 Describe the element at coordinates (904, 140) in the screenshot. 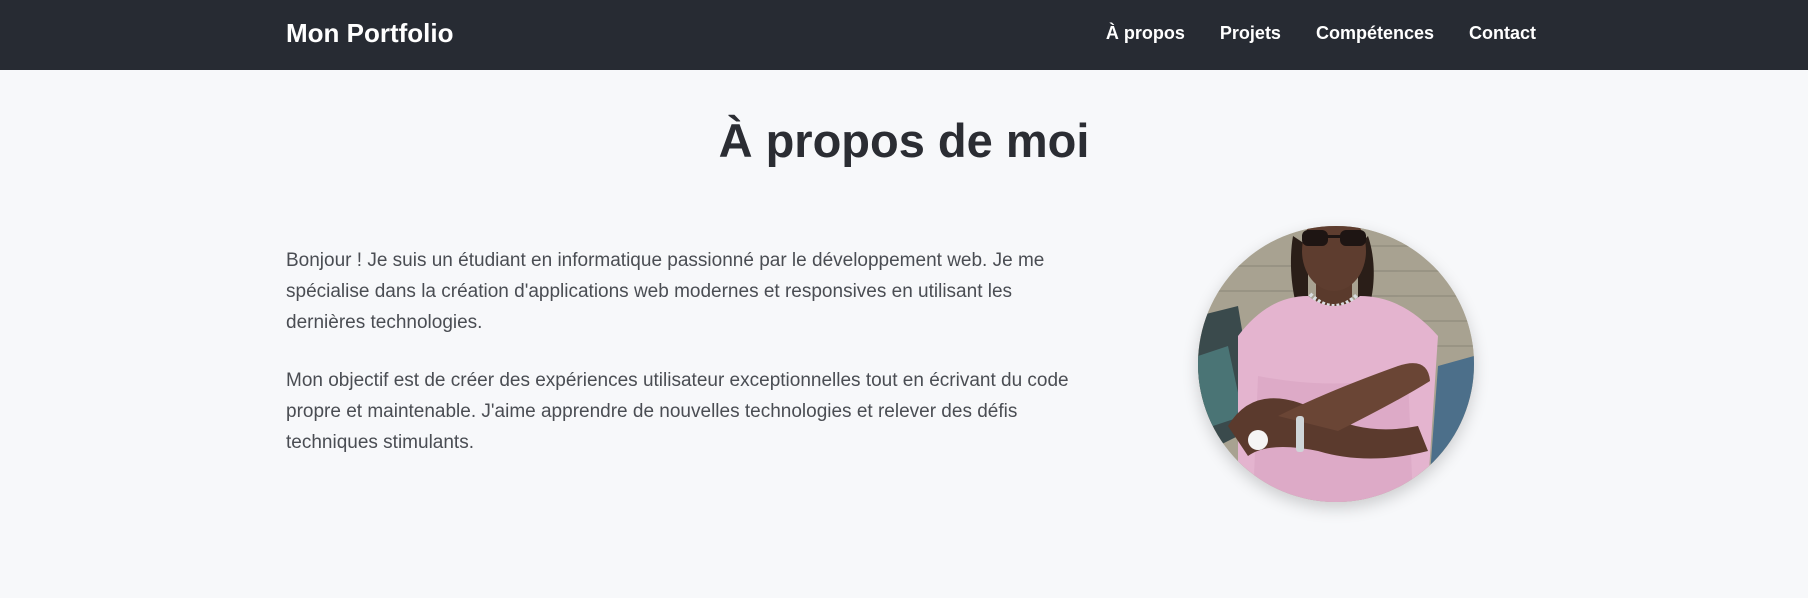

I see `section-title: À propos de moi` at that location.